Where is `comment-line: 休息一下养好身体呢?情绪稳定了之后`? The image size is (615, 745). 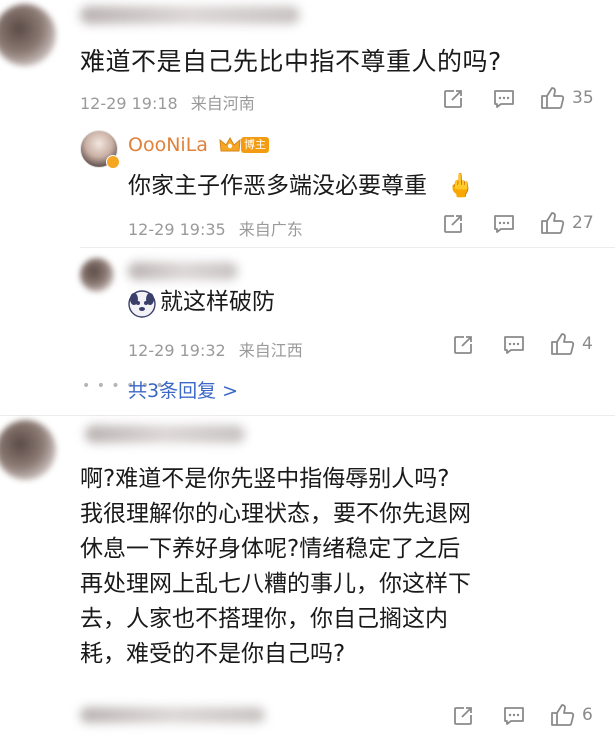
comment-line: 休息一下养好身体呢?情绪稳定了之后 is located at coordinates (270, 549).